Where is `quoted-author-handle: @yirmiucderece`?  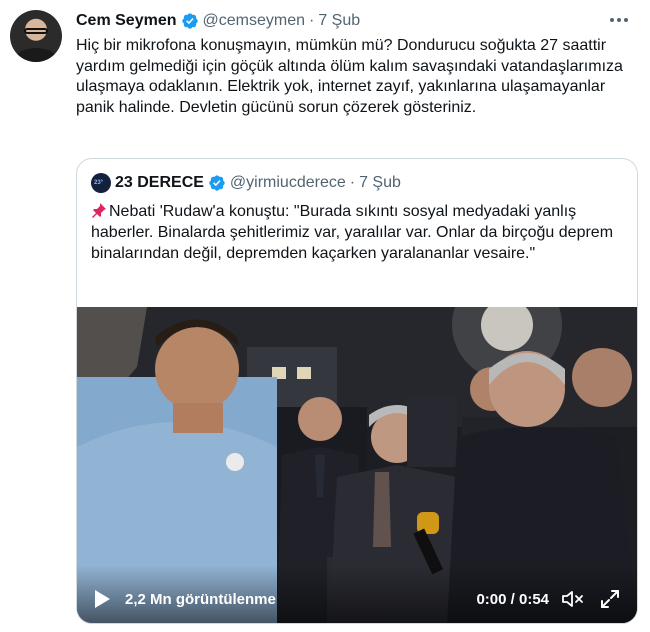 quoted-author-handle: @yirmiucderece is located at coordinates (288, 183).